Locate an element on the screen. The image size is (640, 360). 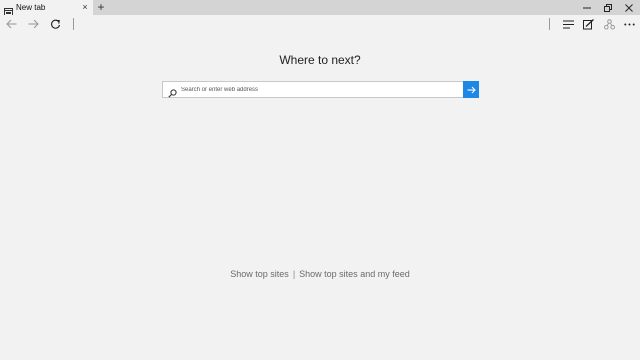
tab-new-tab: New tab × is located at coordinates (46, 8).